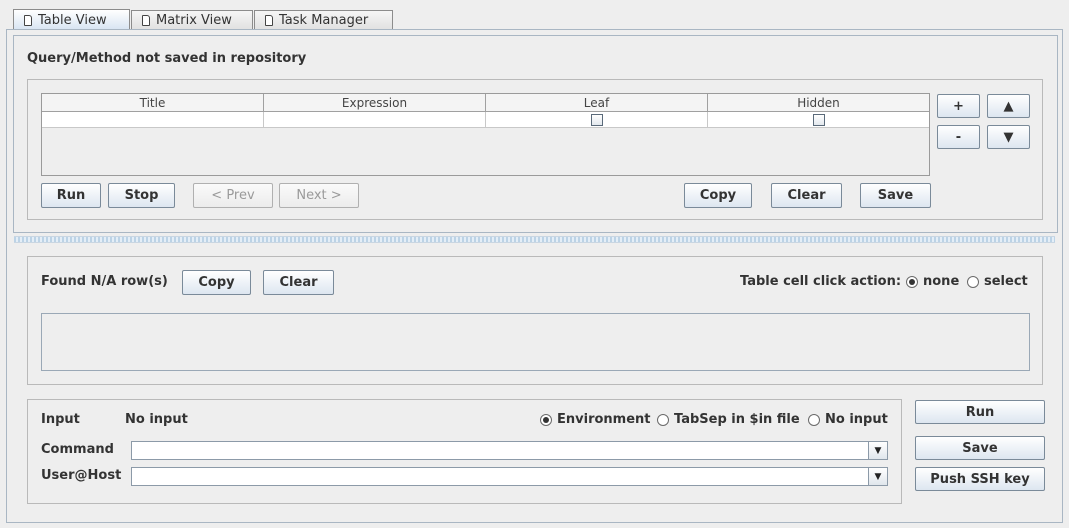 This screenshot has width=1069, height=528. I want to click on clear-query-button: Clear, so click(806, 195).